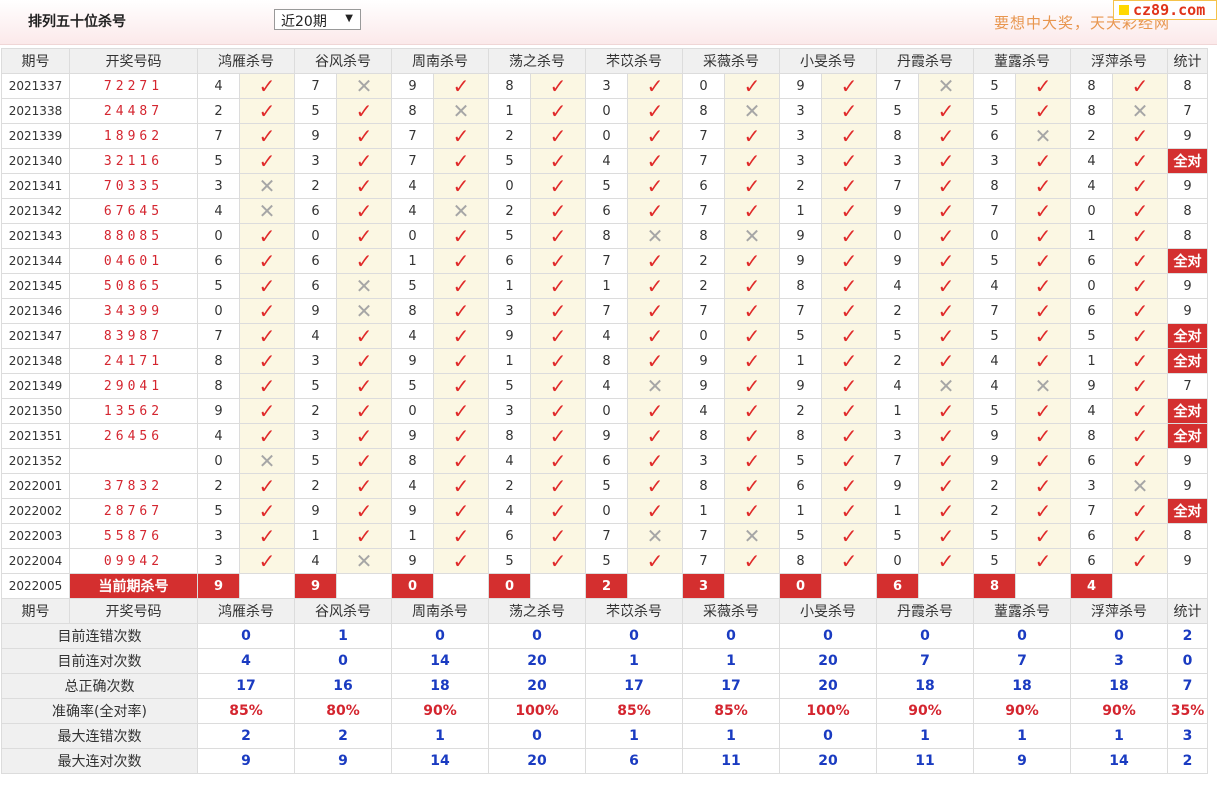 This screenshot has width=1217, height=808. Describe the element at coordinates (1187, 236) in the screenshot. I see `stat-cell: 8` at that location.